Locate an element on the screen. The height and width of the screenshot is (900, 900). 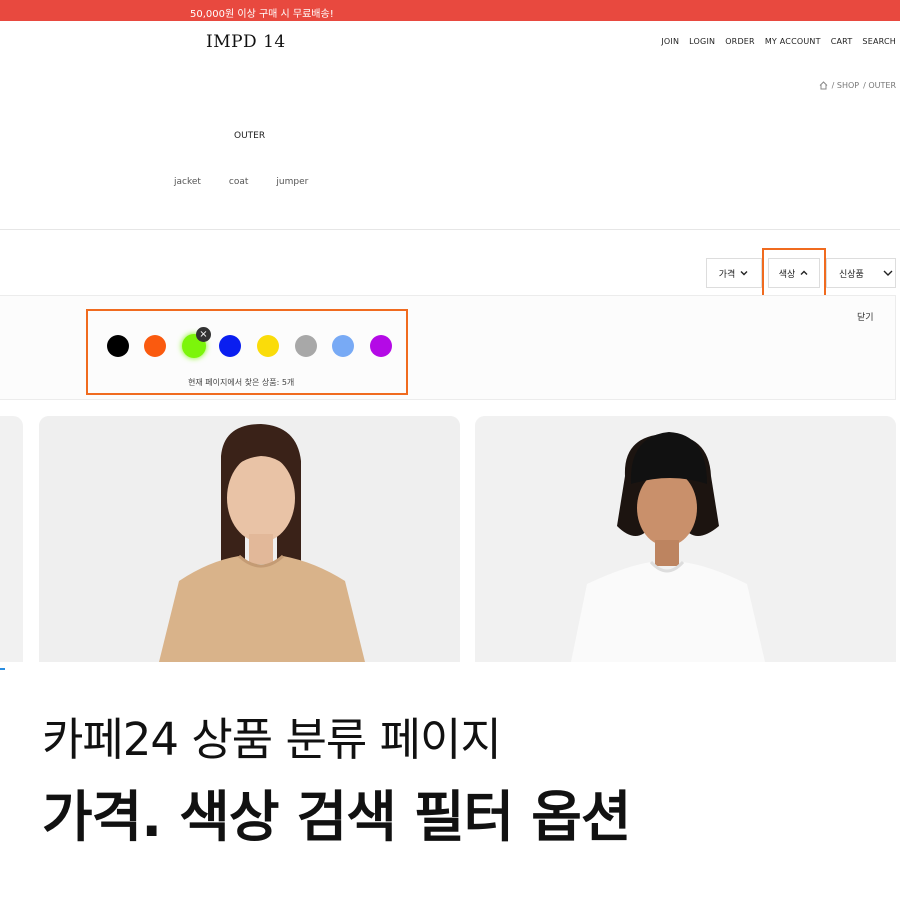
product-card-white-sweatshirt is located at coordinates (685, 539).